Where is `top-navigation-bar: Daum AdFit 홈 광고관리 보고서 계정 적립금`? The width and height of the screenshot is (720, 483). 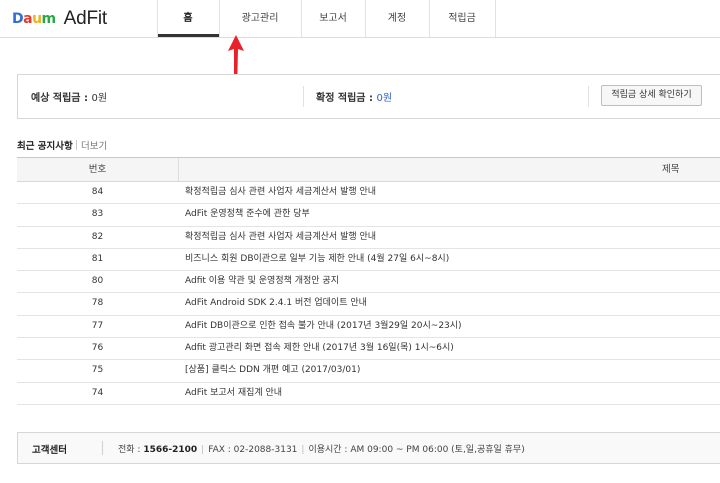
top-navigation-bar: Daum AdFit 홈 광고관리 보고서 계정 적립금 is located at coordinates (360, 19).